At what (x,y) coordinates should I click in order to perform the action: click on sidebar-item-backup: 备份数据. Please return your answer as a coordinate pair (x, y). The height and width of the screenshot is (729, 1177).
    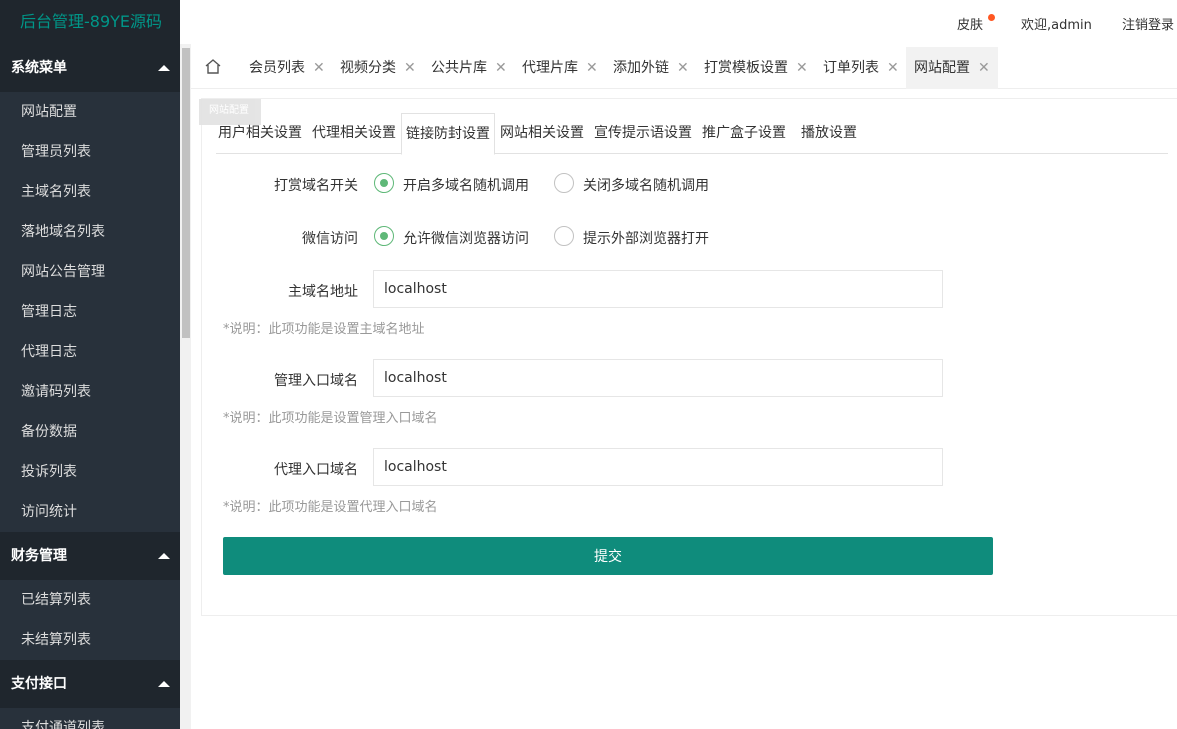
    Looking at the image, I should click on (90, 432).